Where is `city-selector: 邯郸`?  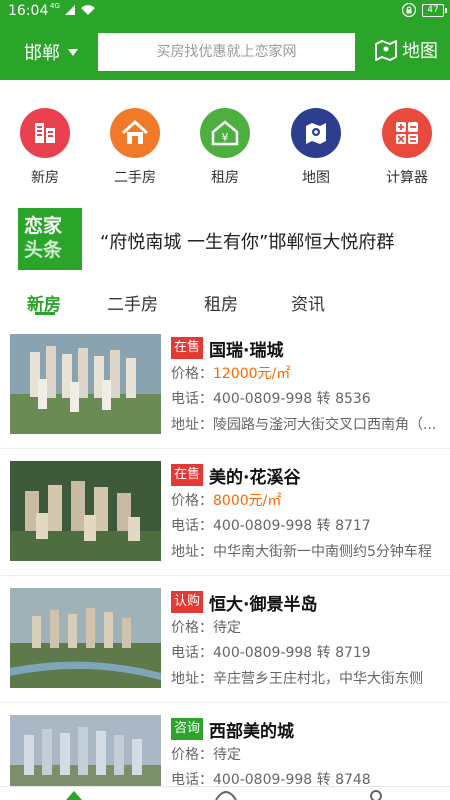
city-selector: 邯郸 is located at coordinates (51, 52).